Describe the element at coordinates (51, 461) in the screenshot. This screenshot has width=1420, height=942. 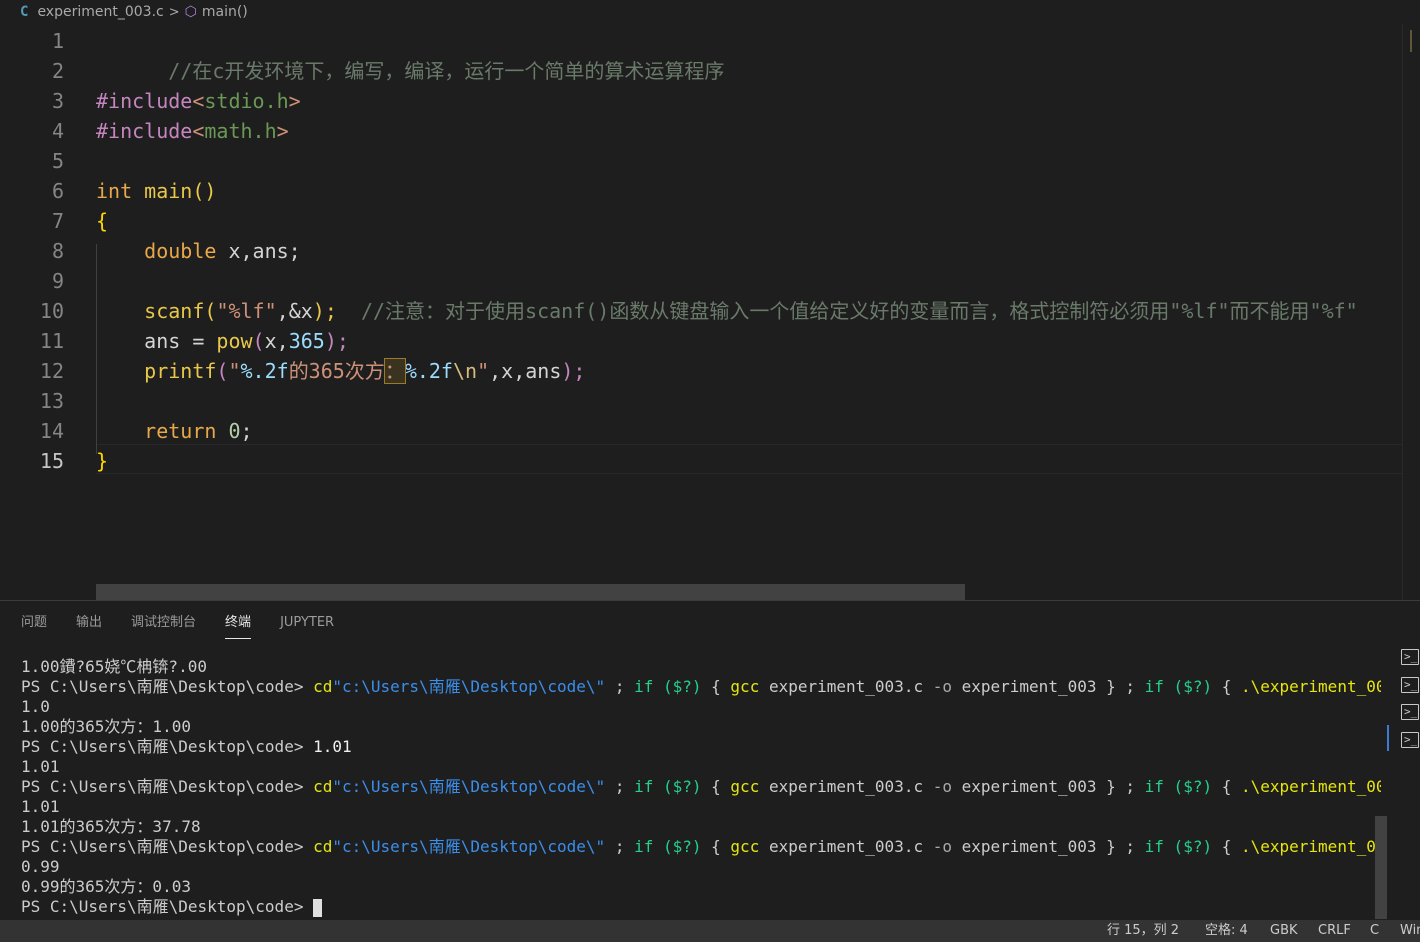
I see `line-number-active: 15` at that location.